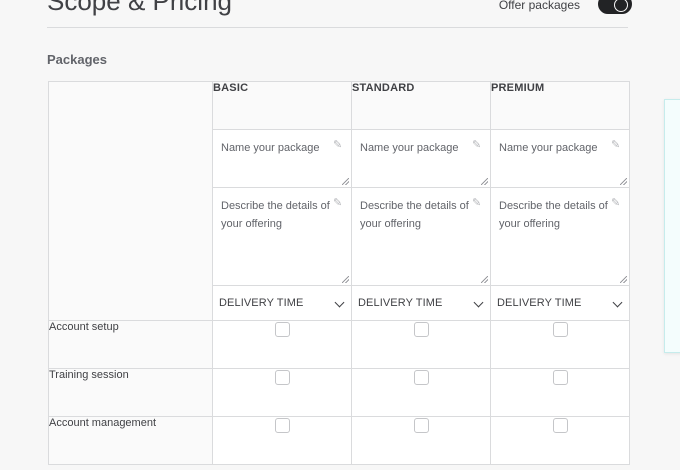  I want to click on page-title: Scope & Pricing, so click(139, 8).